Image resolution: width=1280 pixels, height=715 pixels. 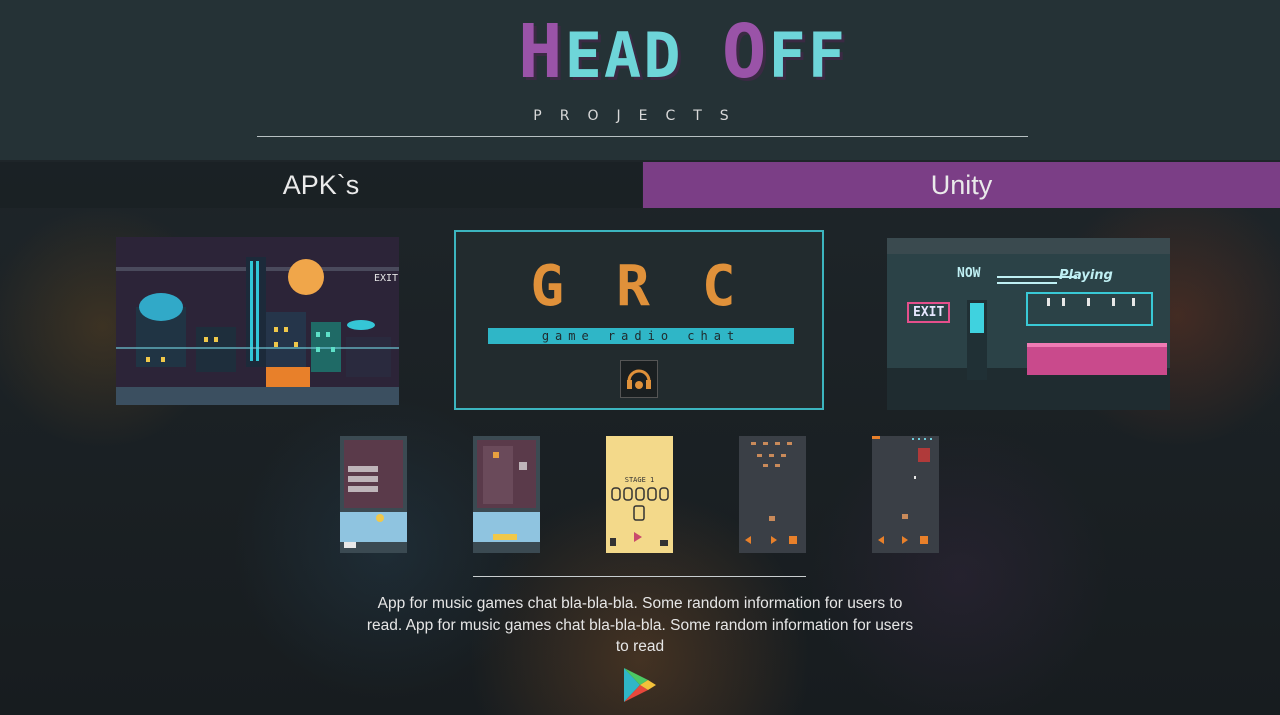 What do you see at coordinates (541, 52) in the screenshot?
I see `logo-letter-h: H` at bounding box center [541, 52].